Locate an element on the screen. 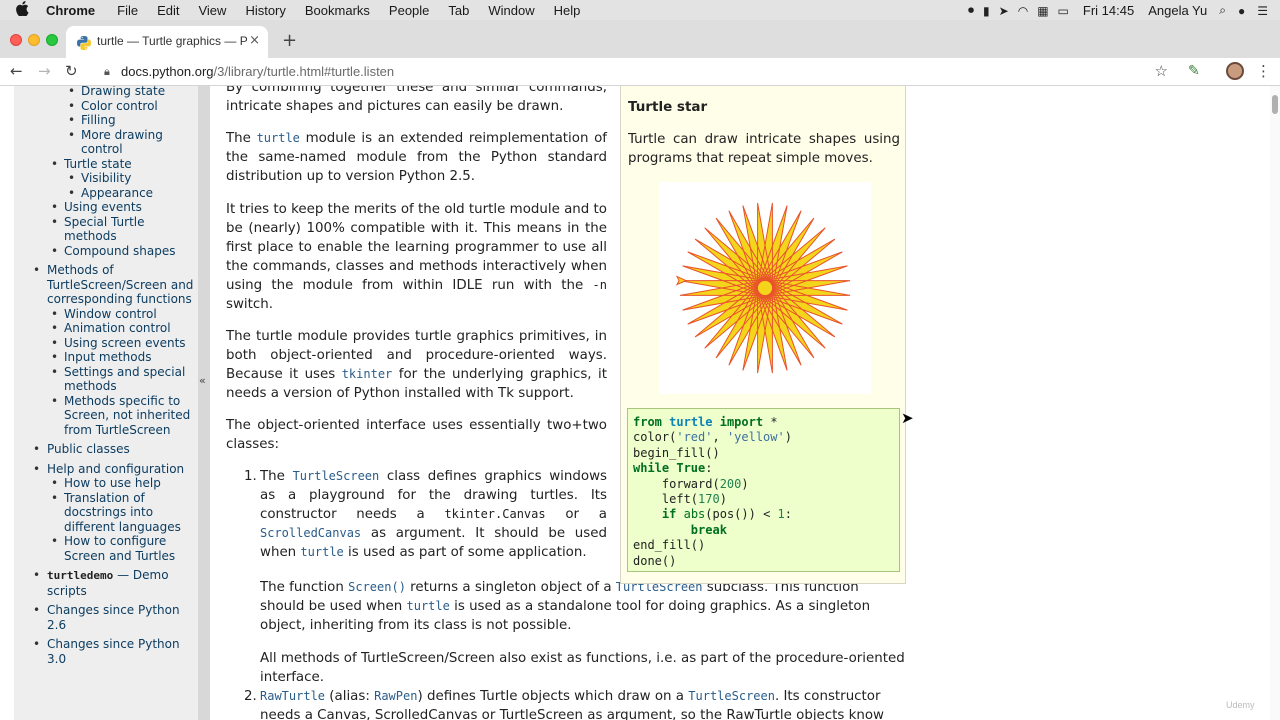 The image size is (1280, 720). toc-item: Turtle state is located at coordinates (106, 164).